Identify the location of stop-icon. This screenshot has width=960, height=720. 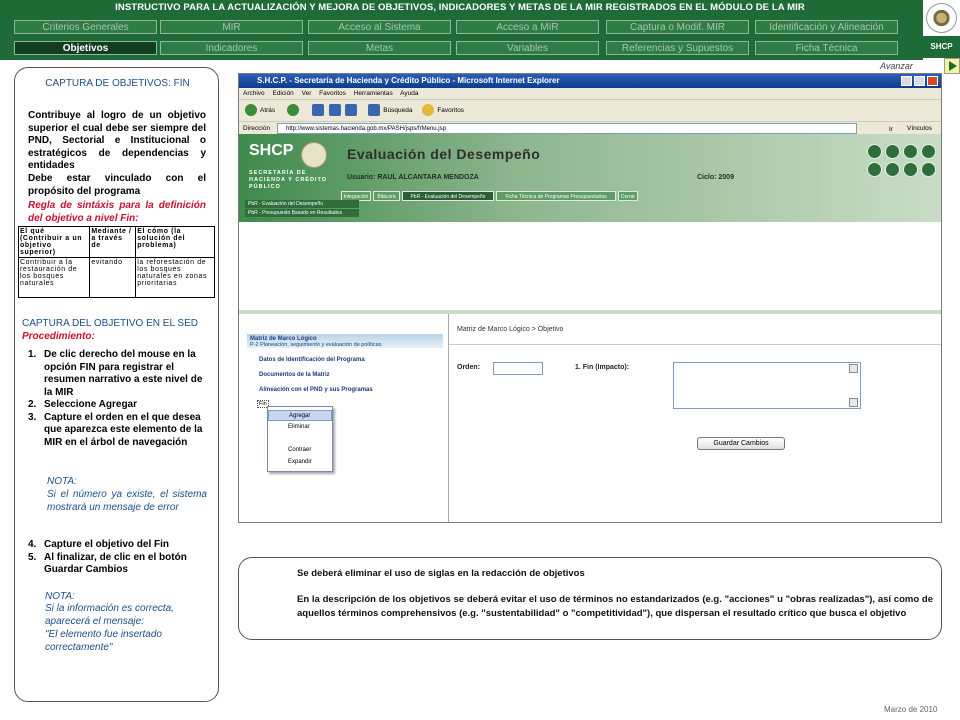
(317, 110).